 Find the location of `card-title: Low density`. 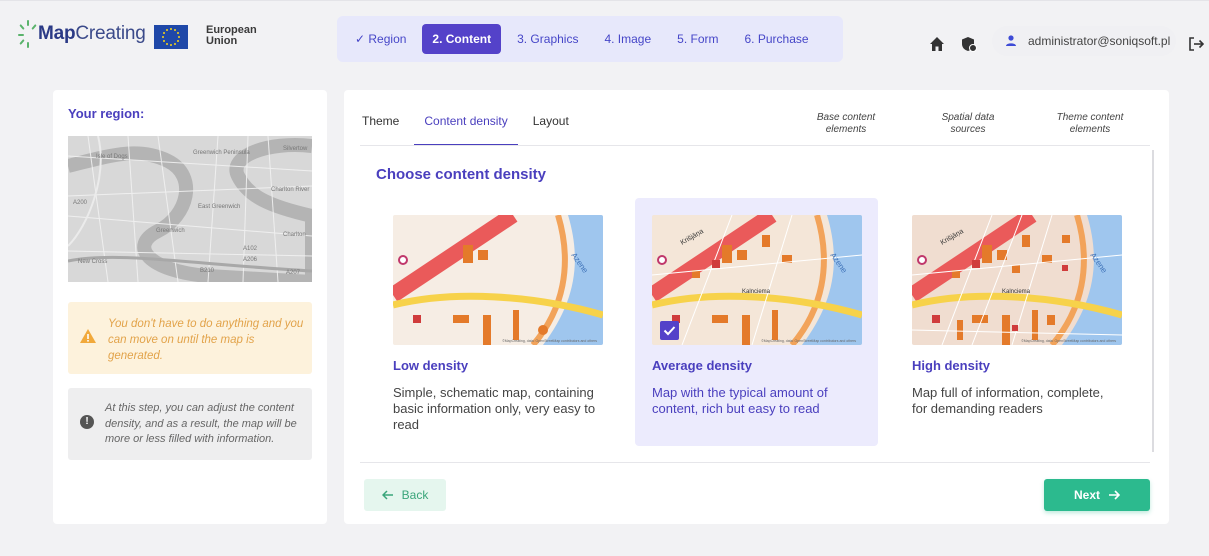

card-title: Low density is located at coordinates (431, 365).